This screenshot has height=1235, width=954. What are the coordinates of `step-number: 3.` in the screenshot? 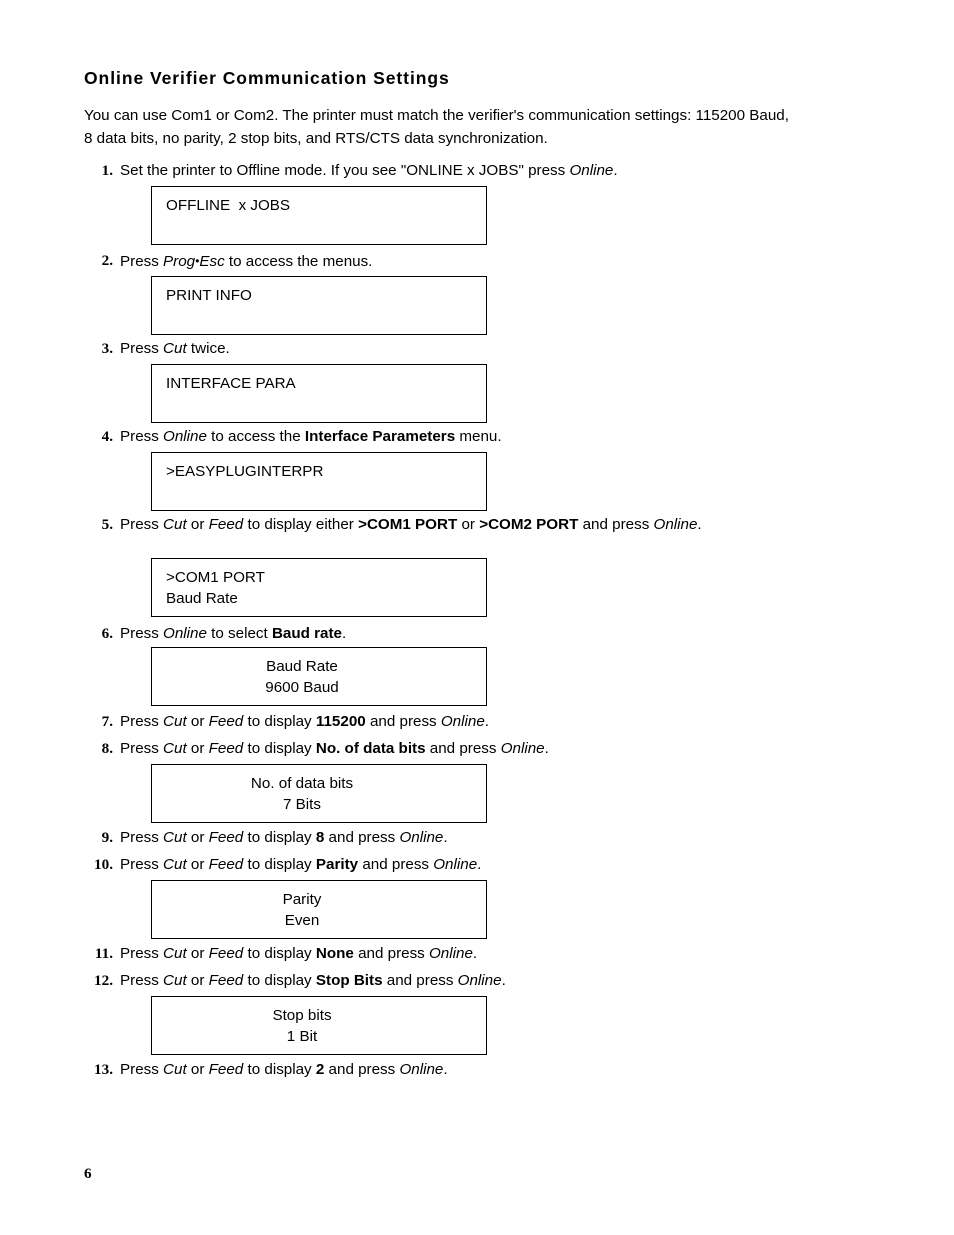 It's located at (107, 348).